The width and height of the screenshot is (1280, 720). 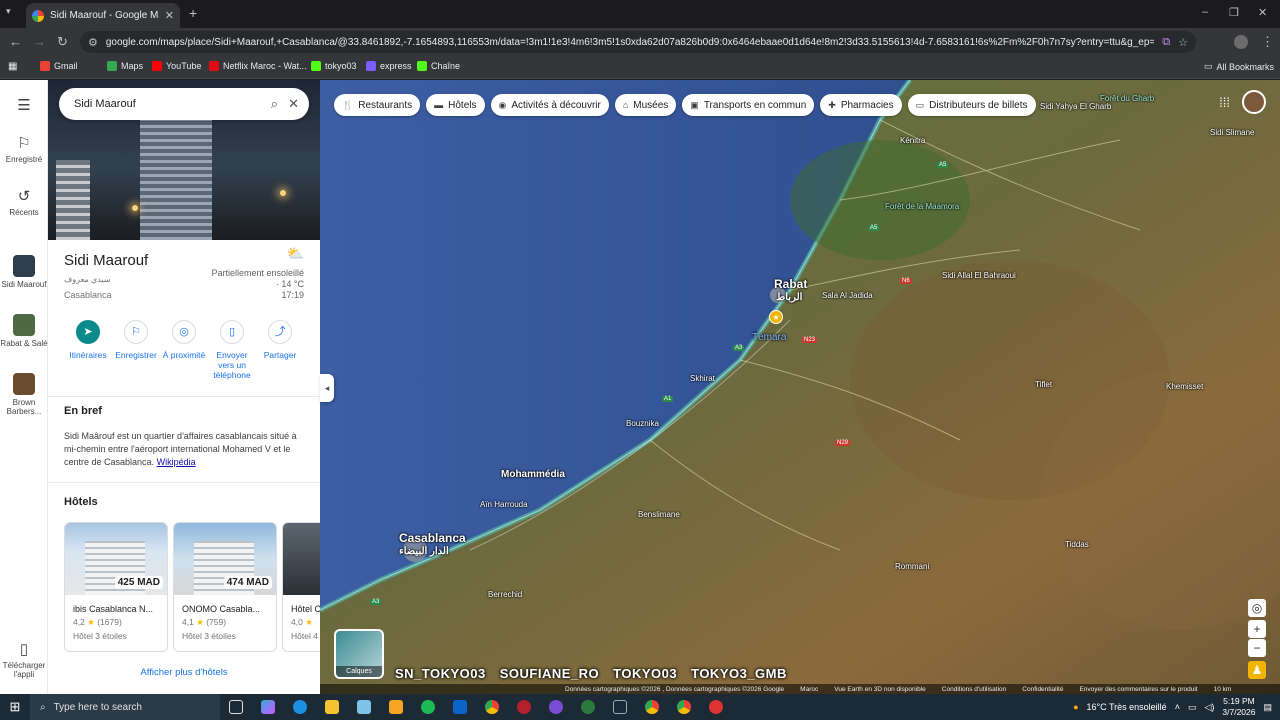 I want to click on active-tab: Sidi Maarouf - Google Maps ✕, so click(x=103, y=15).